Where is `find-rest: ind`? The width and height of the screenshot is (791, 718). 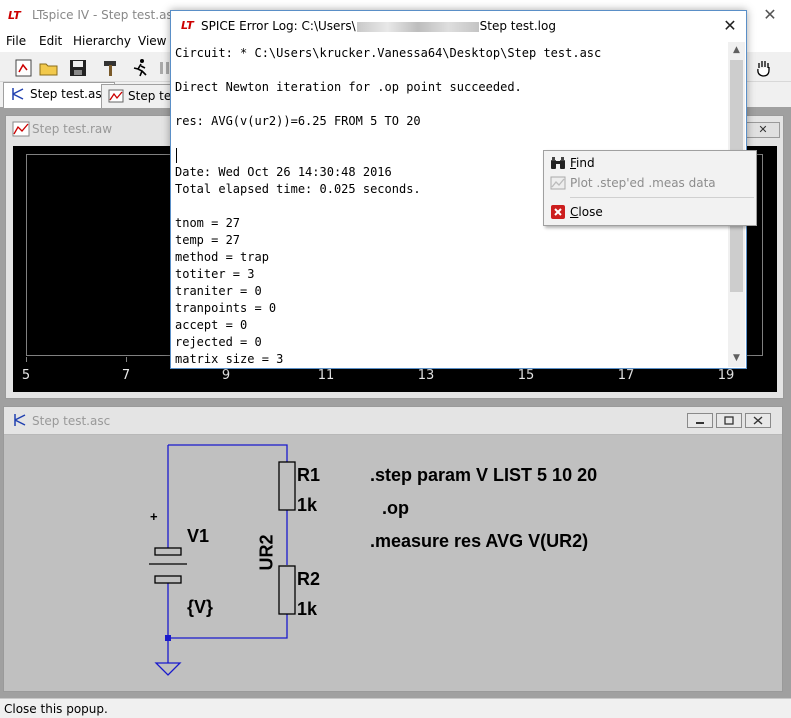 find-rest: ind is located at coordinates (585, 163).